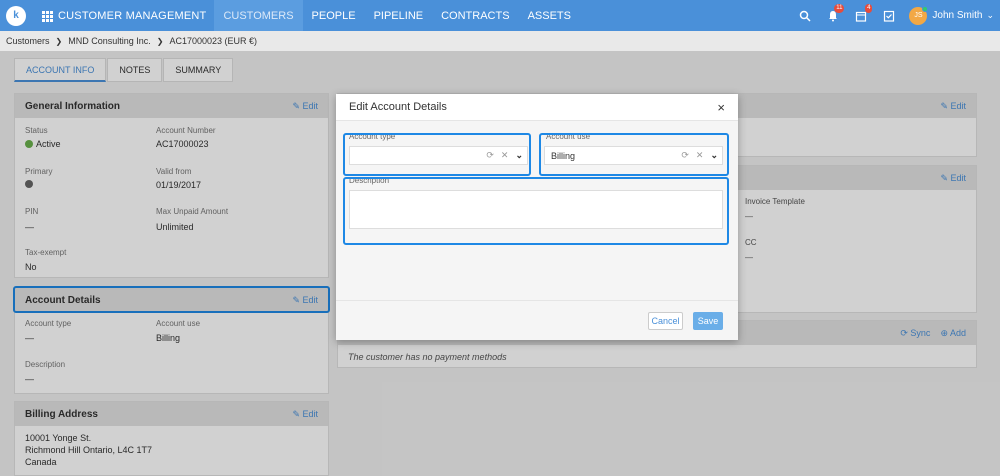 The height and width of the screenshot is (476, 1000). What do you see at coordinates (925, 8) in the screenshot?
I see `online-status-dot` at bounding box center [925, 8].